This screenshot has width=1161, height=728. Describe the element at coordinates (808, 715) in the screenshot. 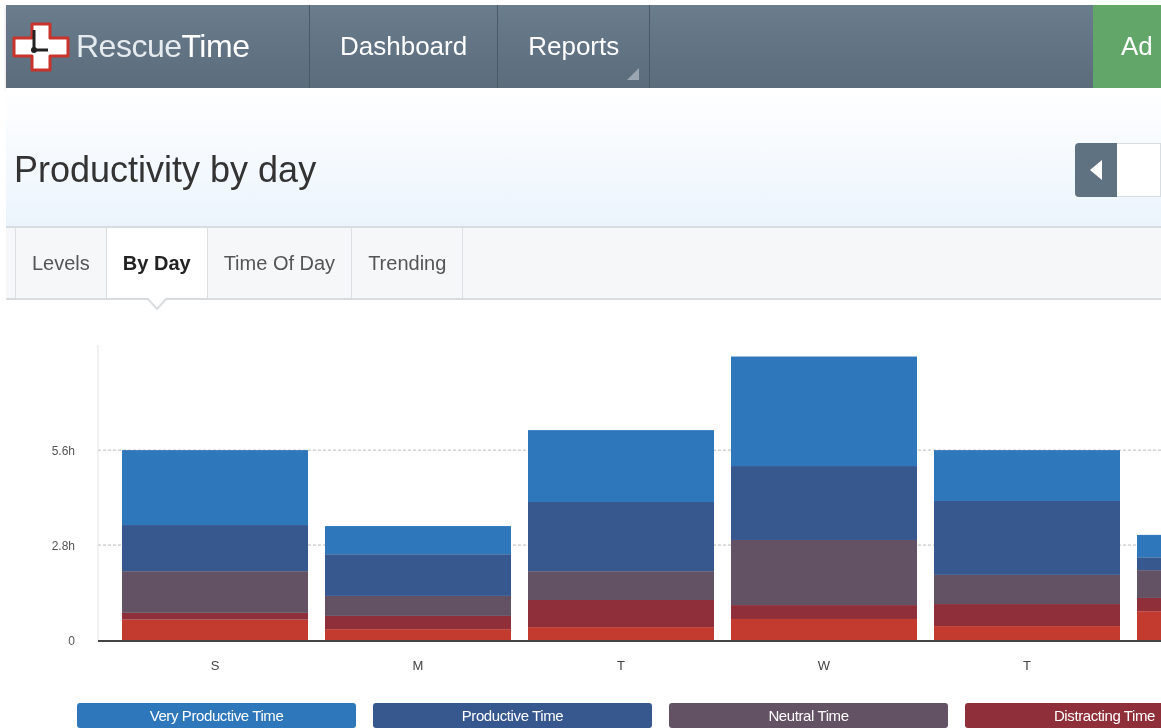

I see `legend-button: Neutral Time` at that location.